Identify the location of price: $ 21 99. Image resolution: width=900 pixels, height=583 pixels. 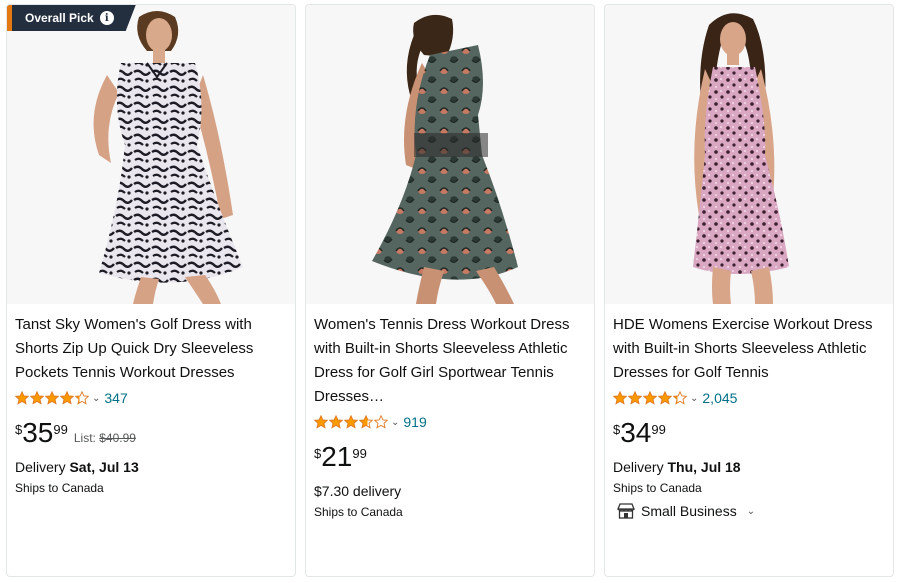
(450, 458).